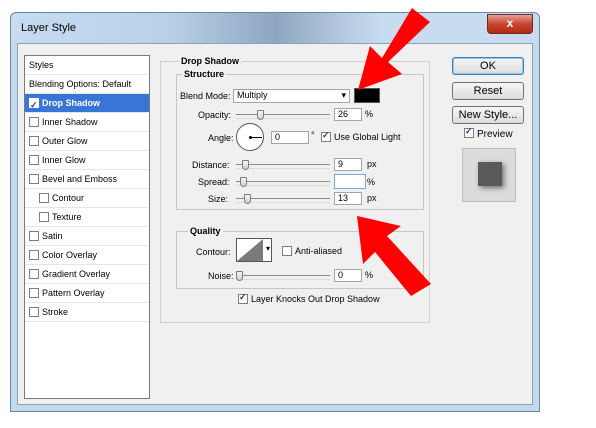 This screenshot has width=596, height=428. I want to click on spread-label: Spread:, so click(214, 182).